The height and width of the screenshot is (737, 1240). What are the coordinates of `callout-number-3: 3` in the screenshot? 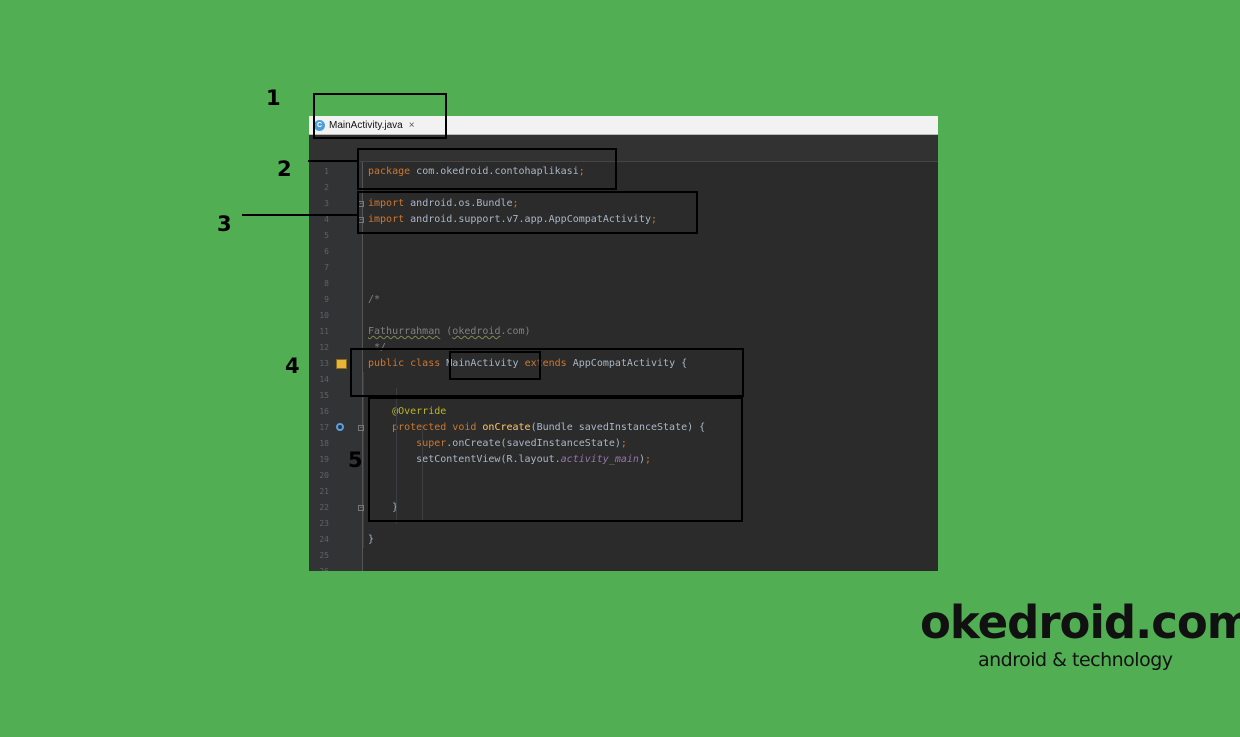 It's located at (224, 224).